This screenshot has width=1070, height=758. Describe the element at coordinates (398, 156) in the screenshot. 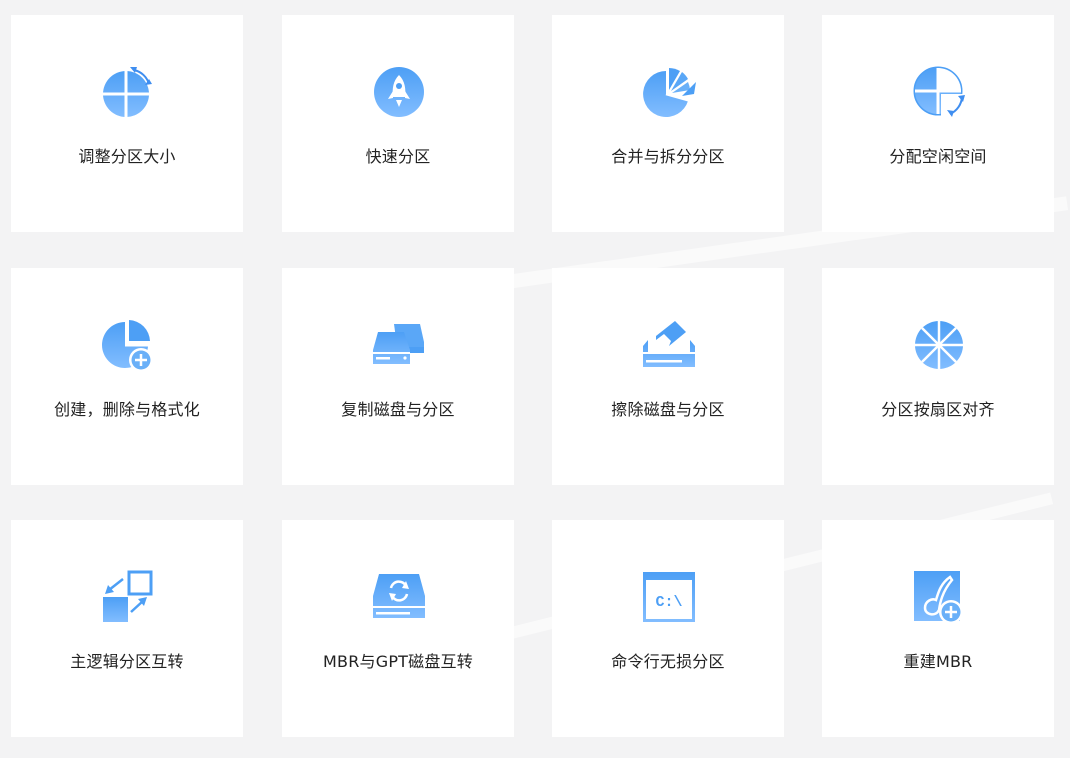

I see `feature-label: 快速分区` at that location.